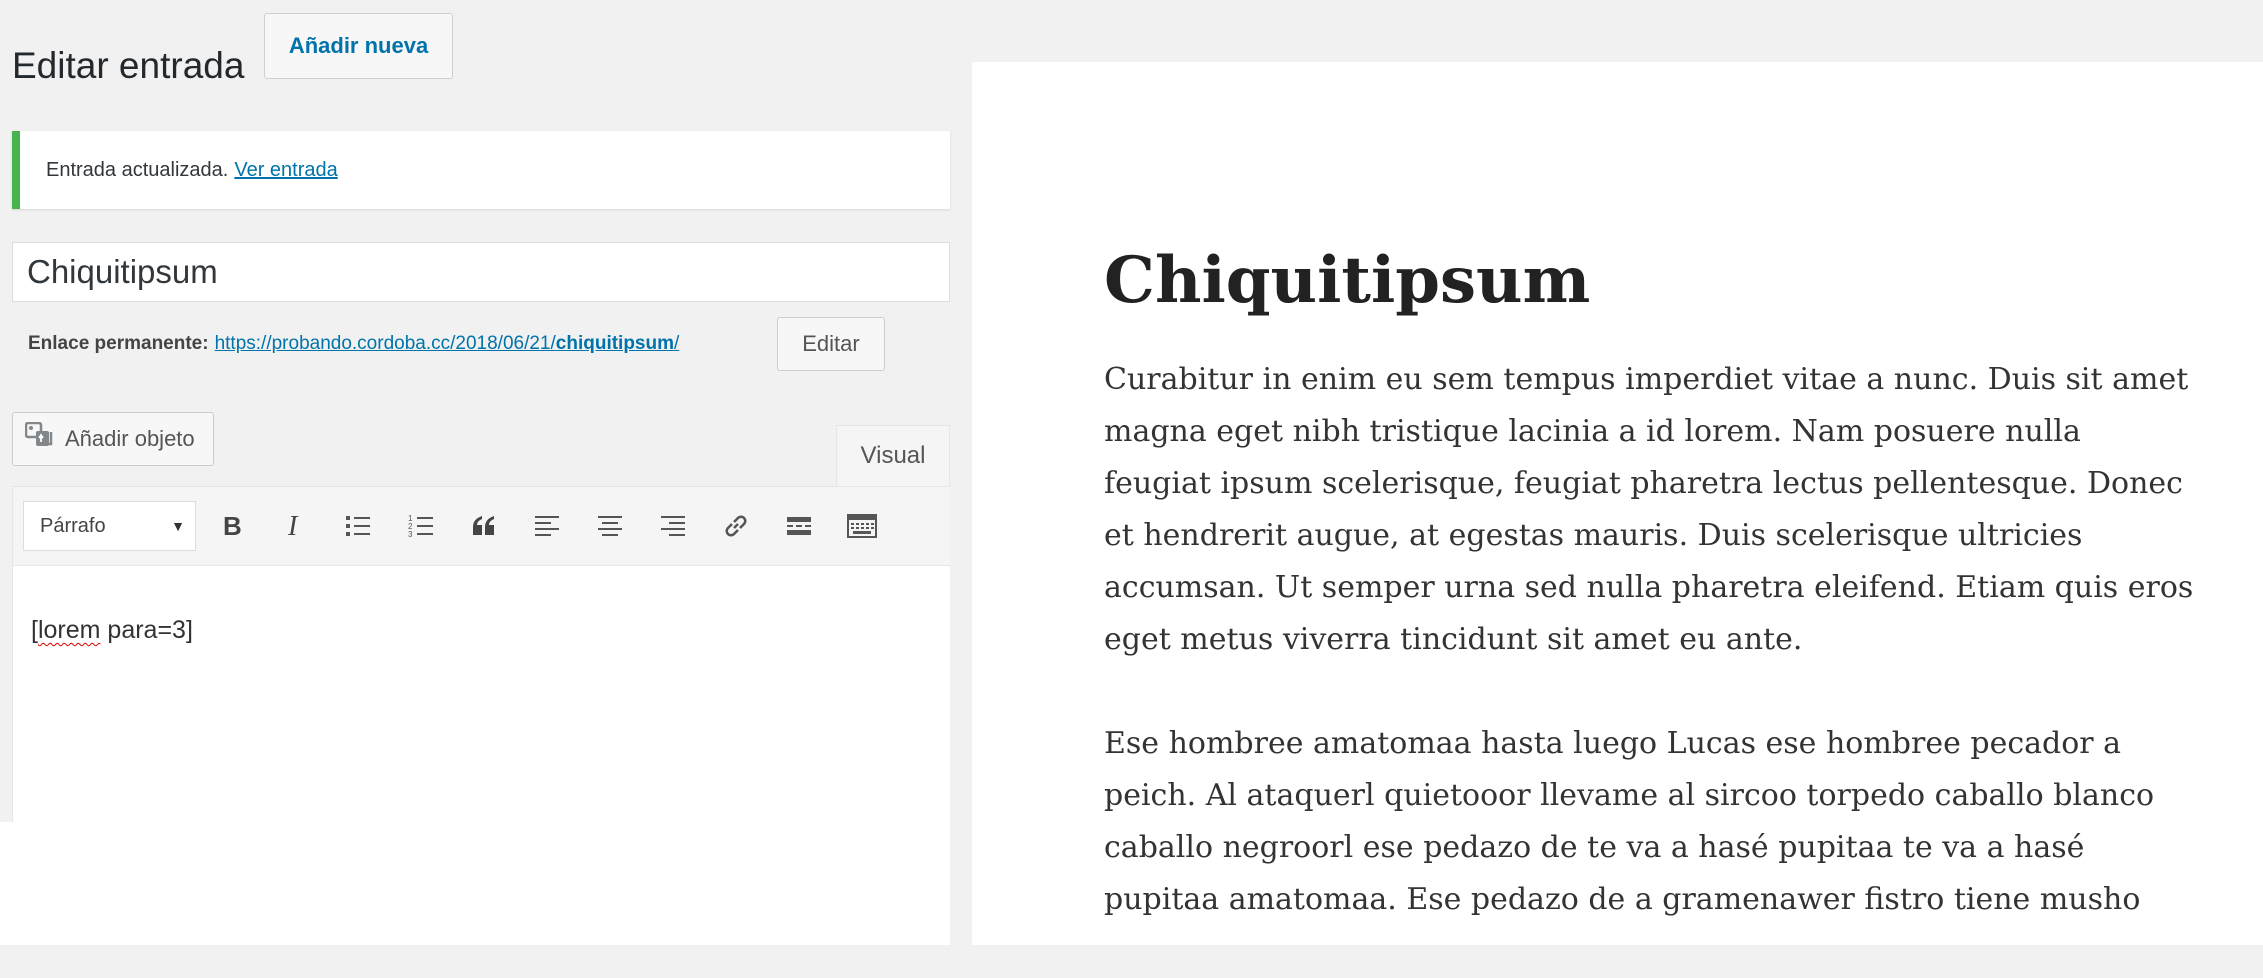 This screenshot has height=978, width=2263. Describe the element at coordinates (420, 526) in the screenshot. I see `numbered-list-icon: 1 2 3` at that location.